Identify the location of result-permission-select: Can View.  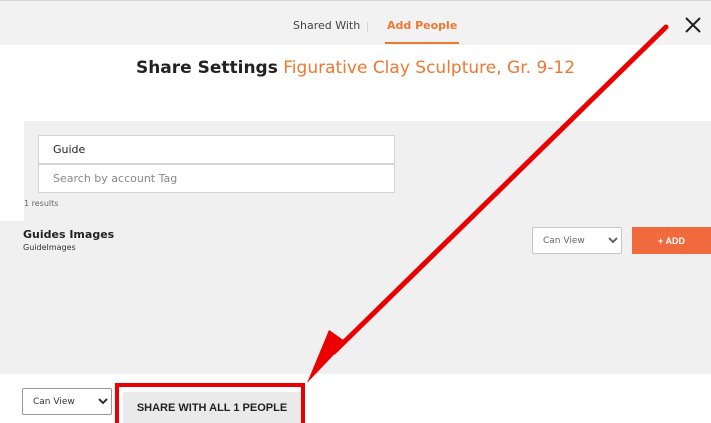
(577, 240).